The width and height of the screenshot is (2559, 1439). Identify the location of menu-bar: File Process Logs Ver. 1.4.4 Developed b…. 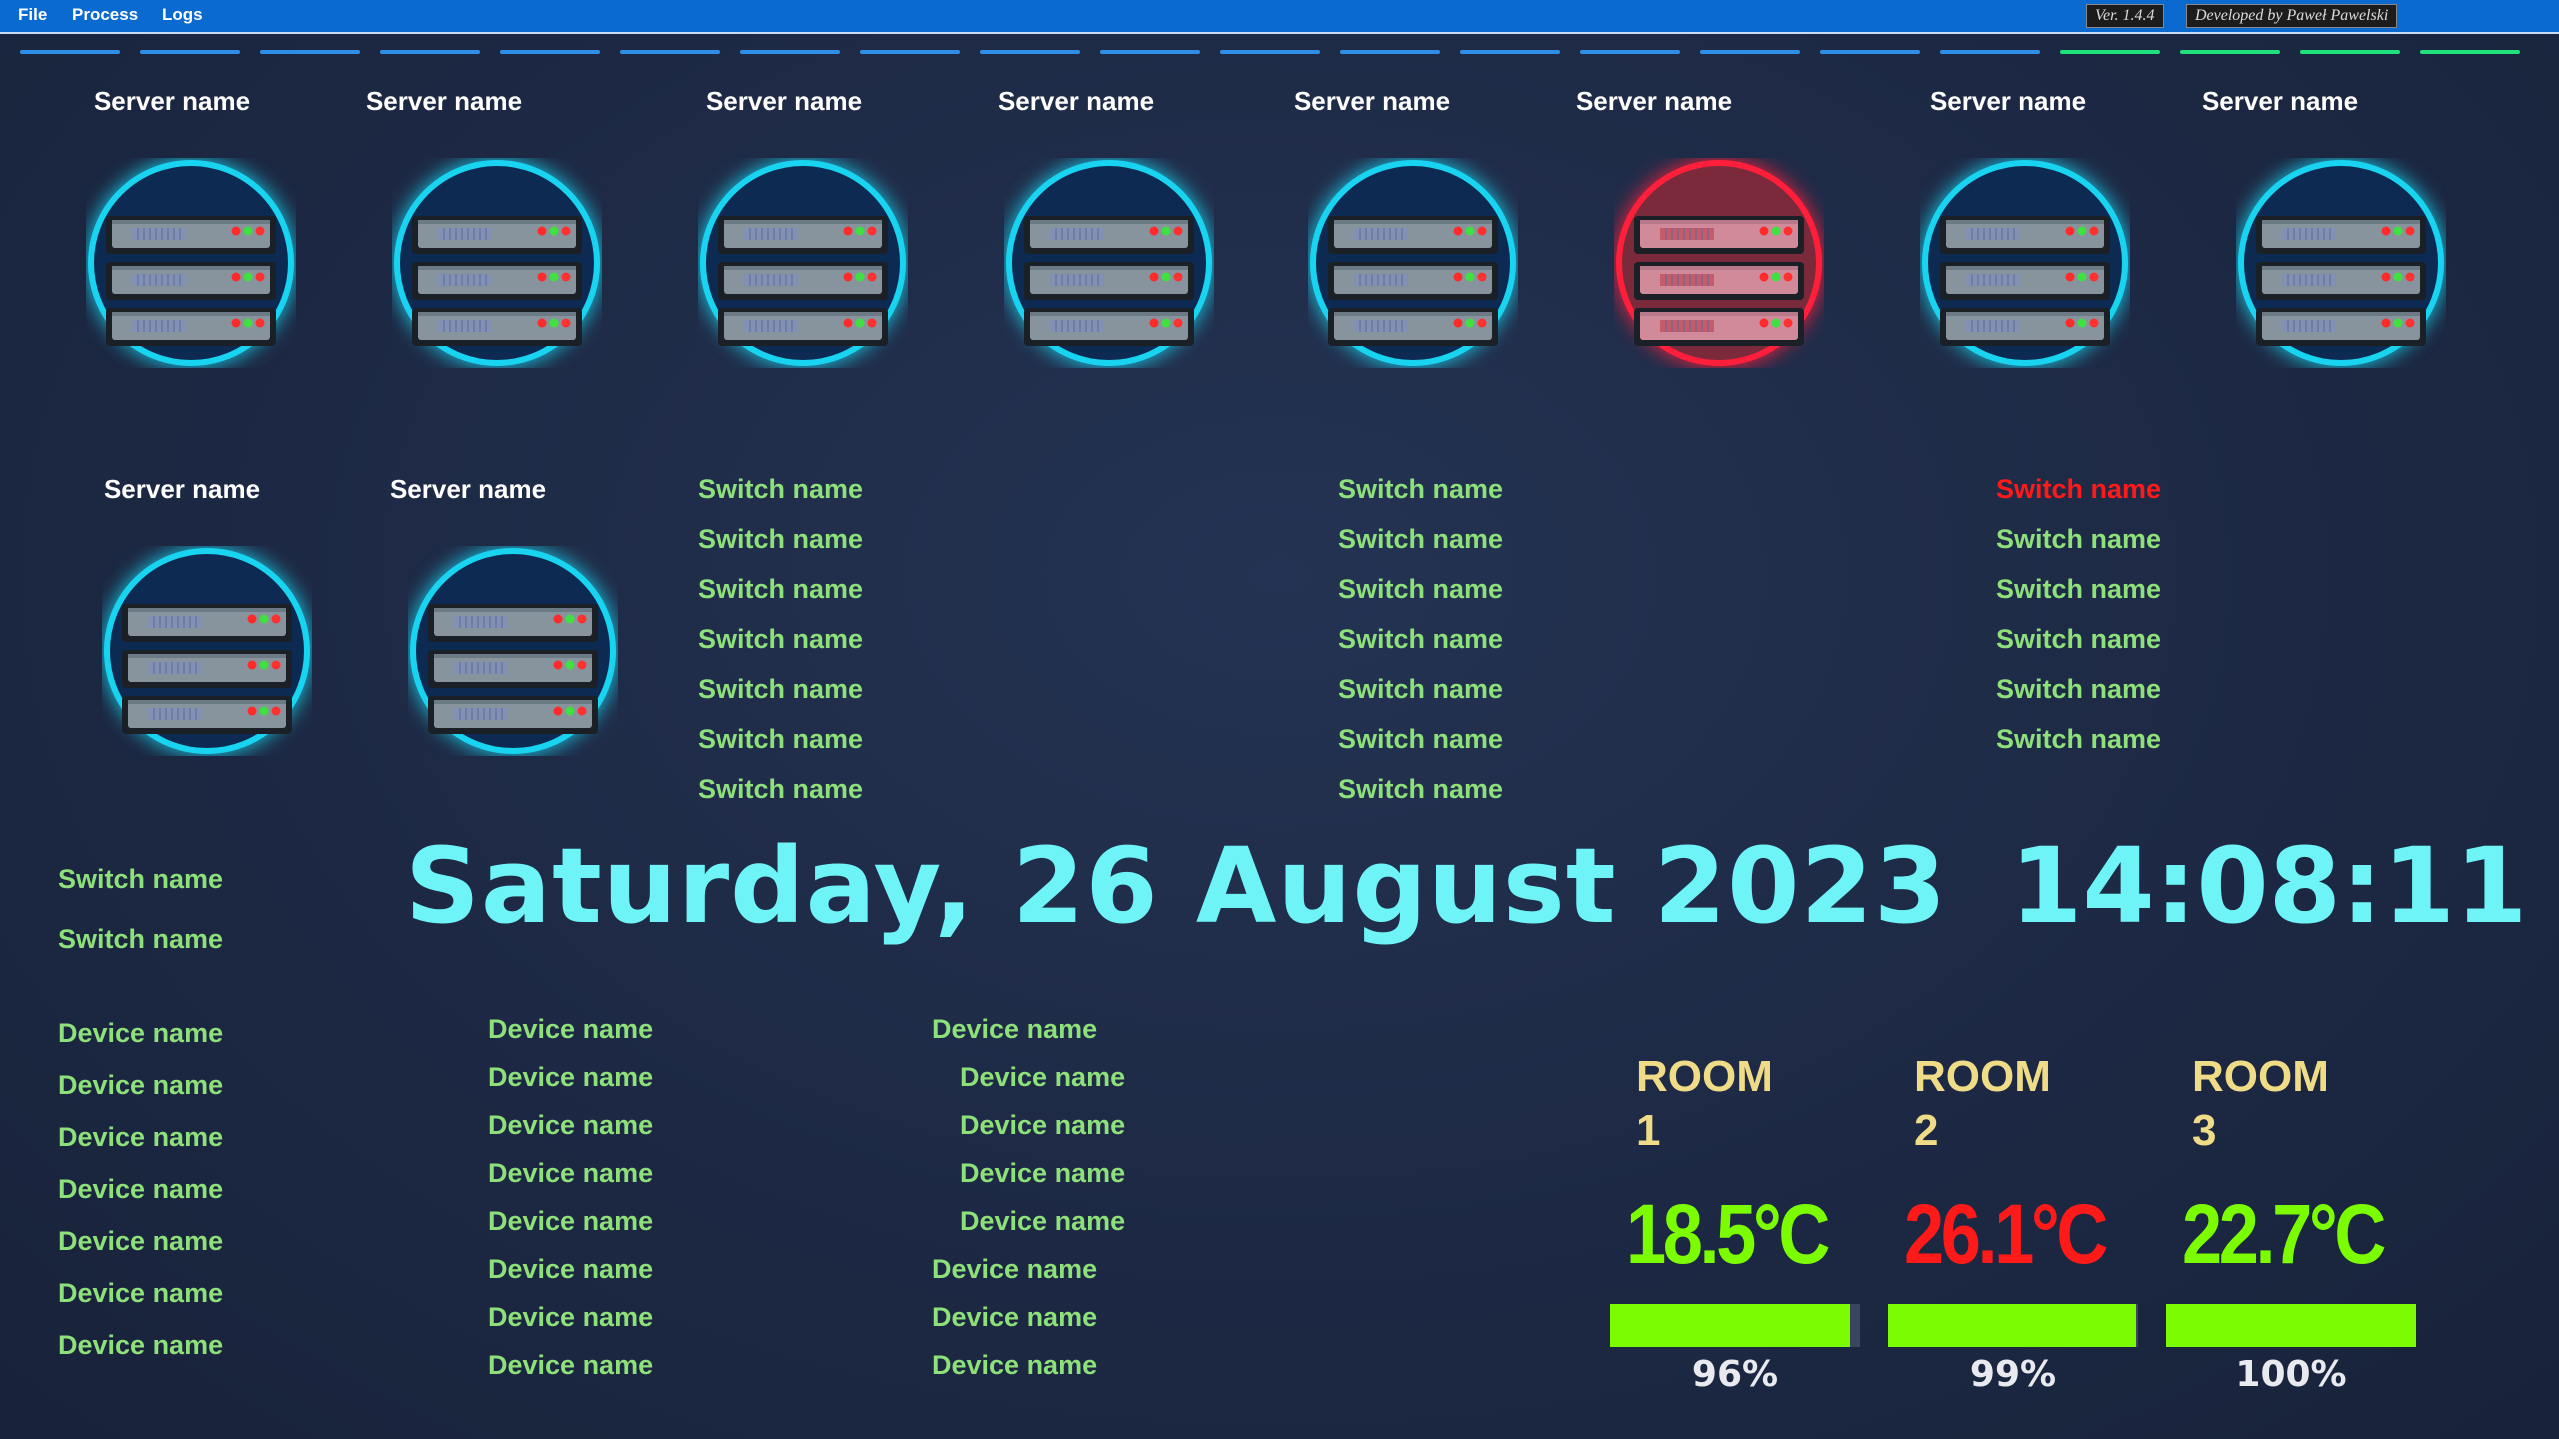
(1279, 17).